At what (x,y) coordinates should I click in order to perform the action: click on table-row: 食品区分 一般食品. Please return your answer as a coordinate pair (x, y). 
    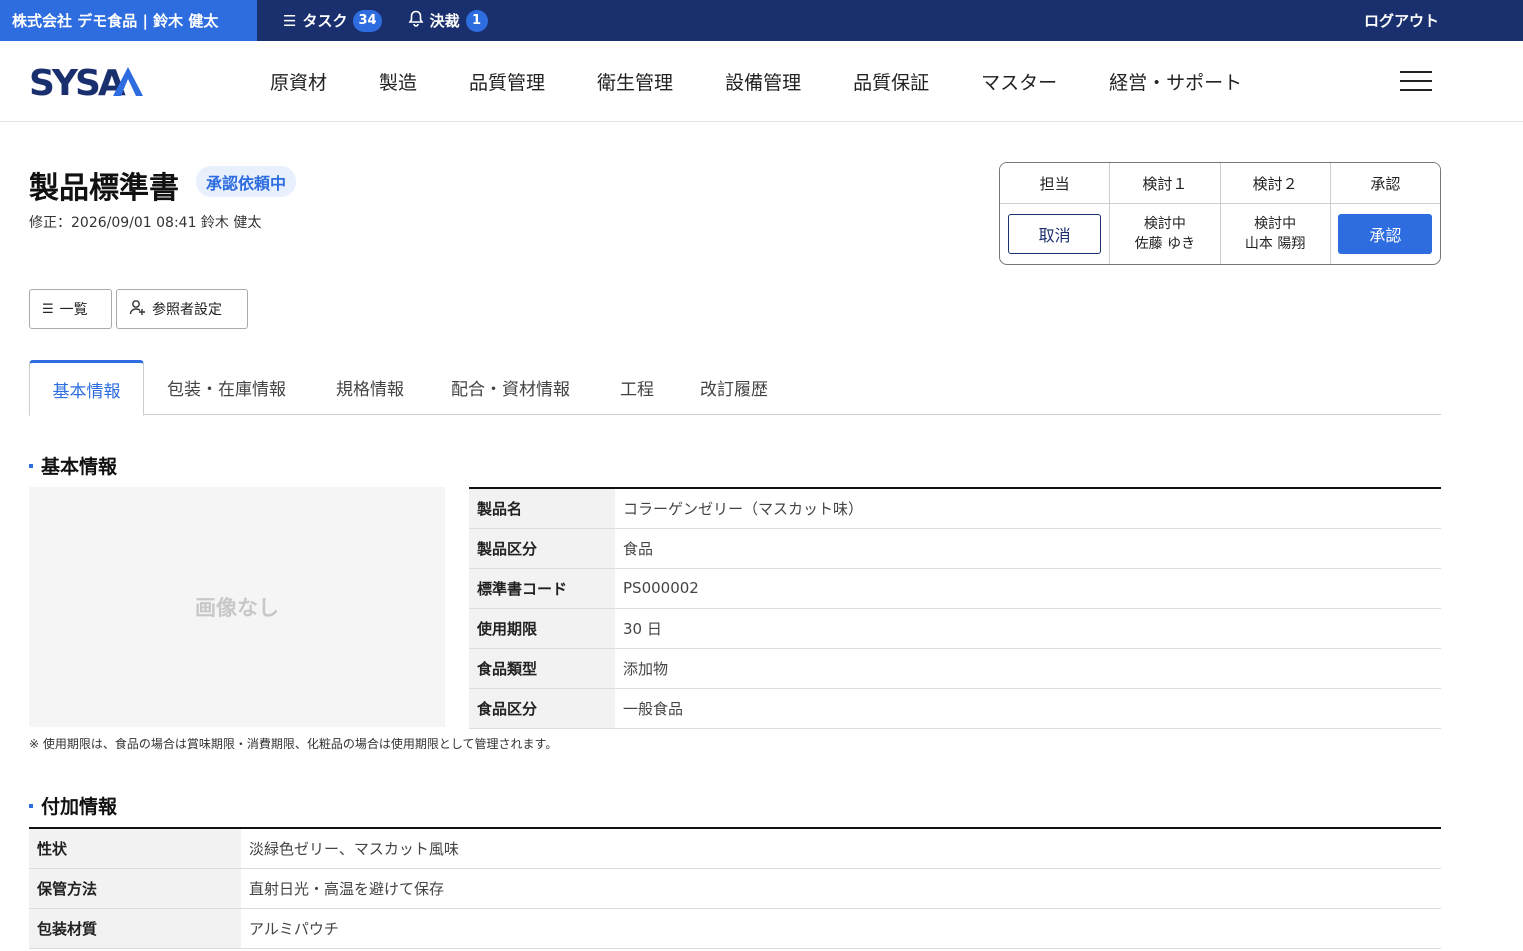
    Looking at the image, I should click on (955, 708).